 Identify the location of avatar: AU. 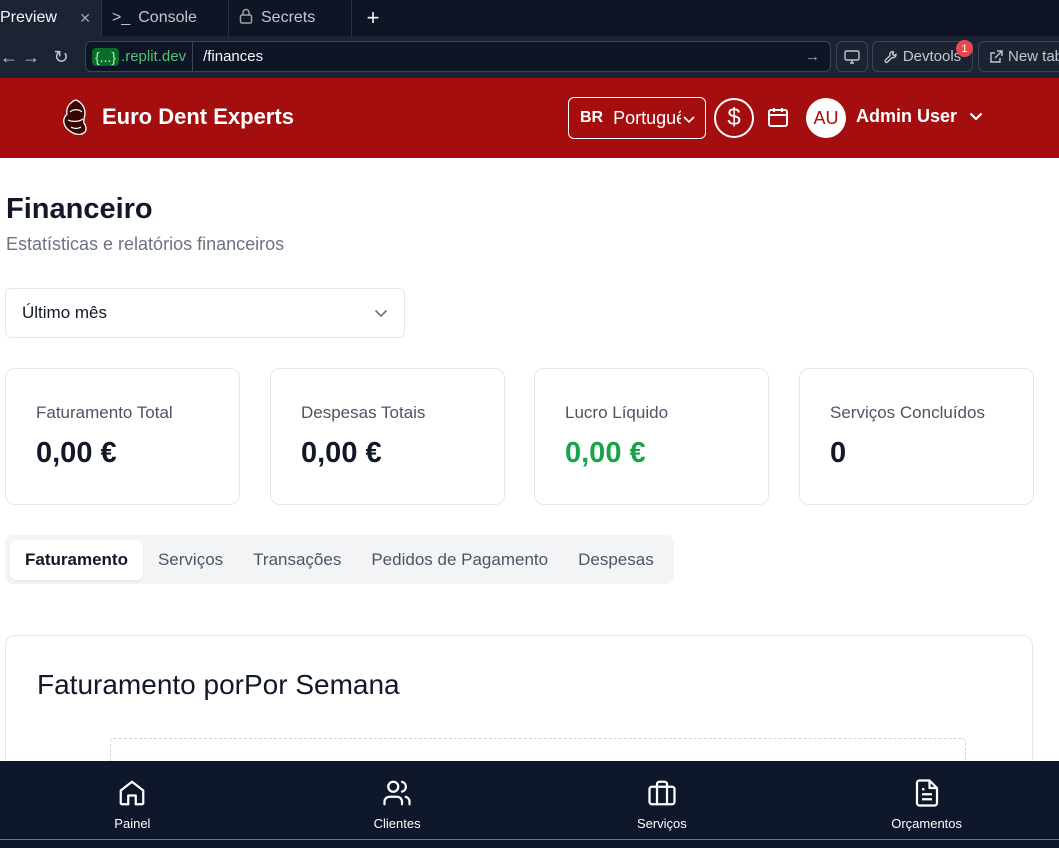
(826, 118).